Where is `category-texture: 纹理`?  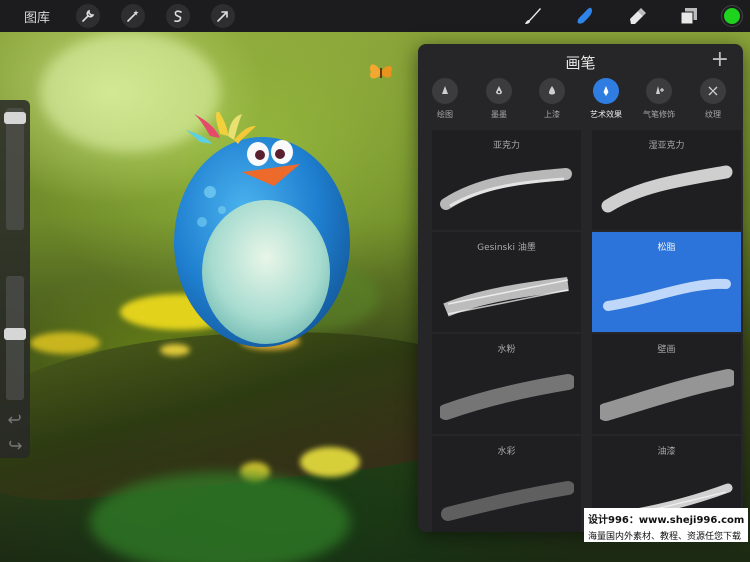
category-texture: 纹理 is located at coordinates (713, 99).